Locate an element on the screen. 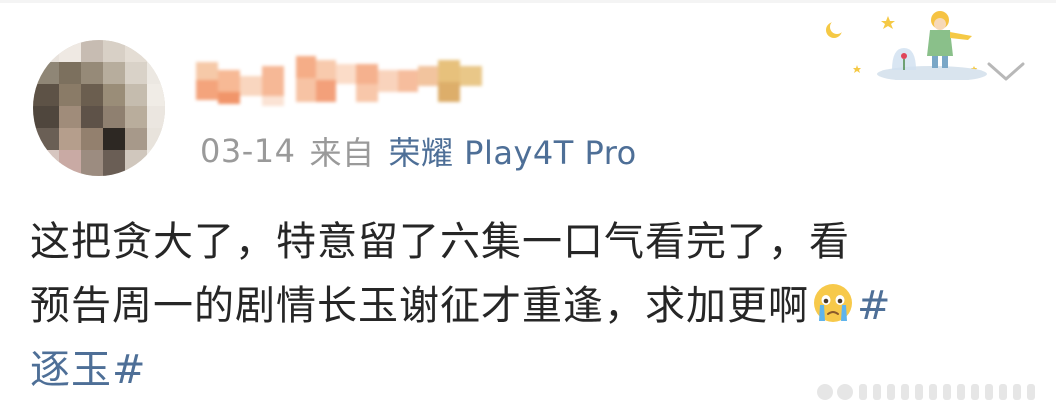 The width and height of the screenshot is (1056, 417). post-text-line-2: 预告周一的剧情长玉谢征才重逢，求加更啊 # is located at coordinates (530, 306).